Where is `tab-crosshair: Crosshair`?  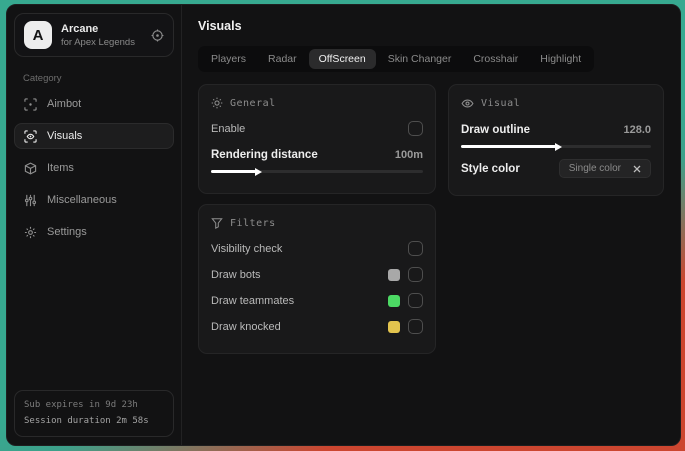 tab-crosshair: Crosshair is located at coordinates (495, 59).